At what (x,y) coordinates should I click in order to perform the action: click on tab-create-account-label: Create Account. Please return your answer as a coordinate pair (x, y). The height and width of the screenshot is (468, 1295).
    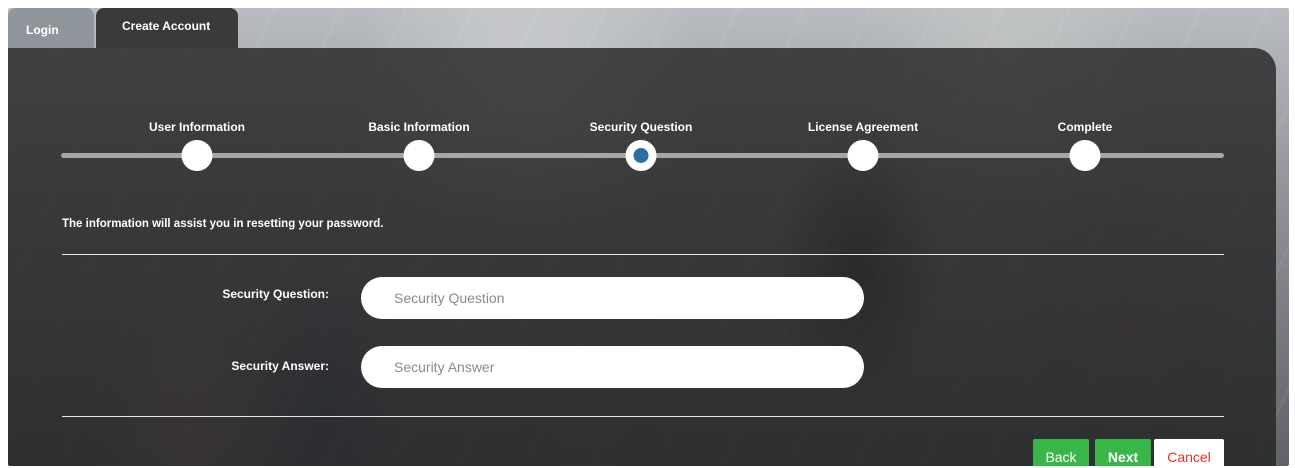
    Looking at the image, I should click on (166, 26).